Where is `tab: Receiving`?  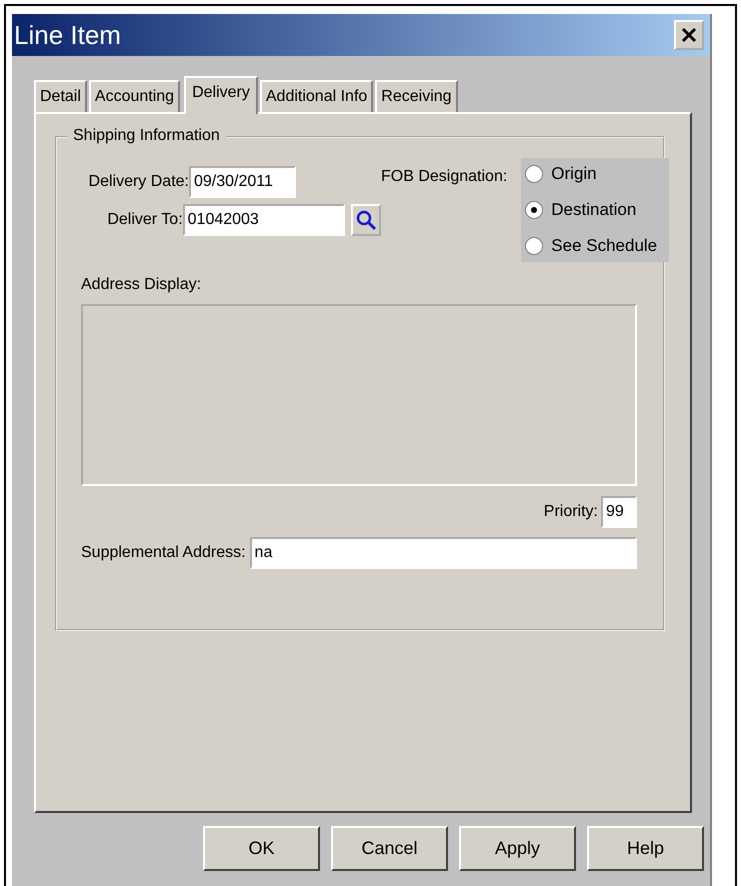 tab: Receiving is located at coordinates (416, 96).